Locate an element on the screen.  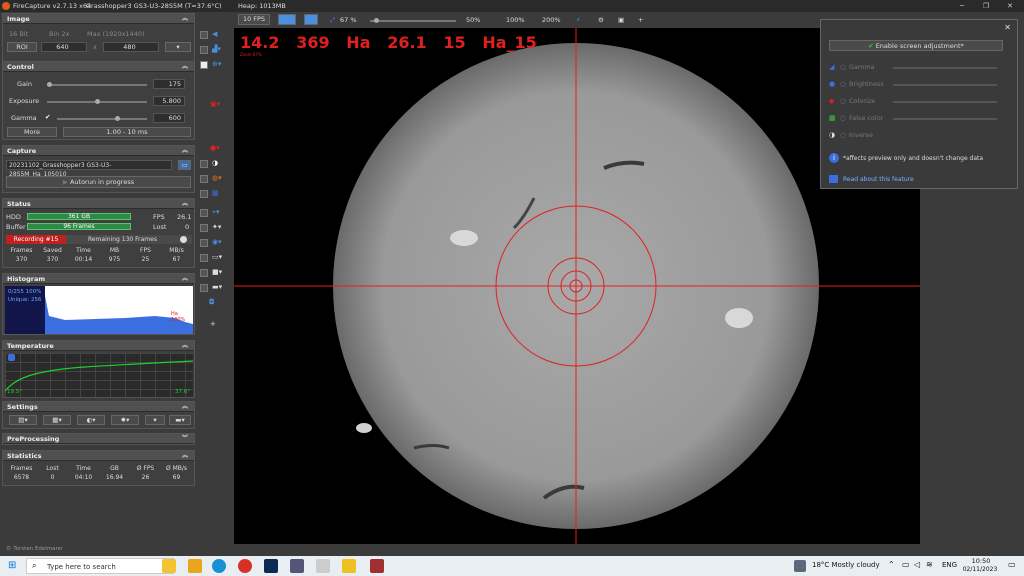
exposure-slider is located at coordinates (97, 101).